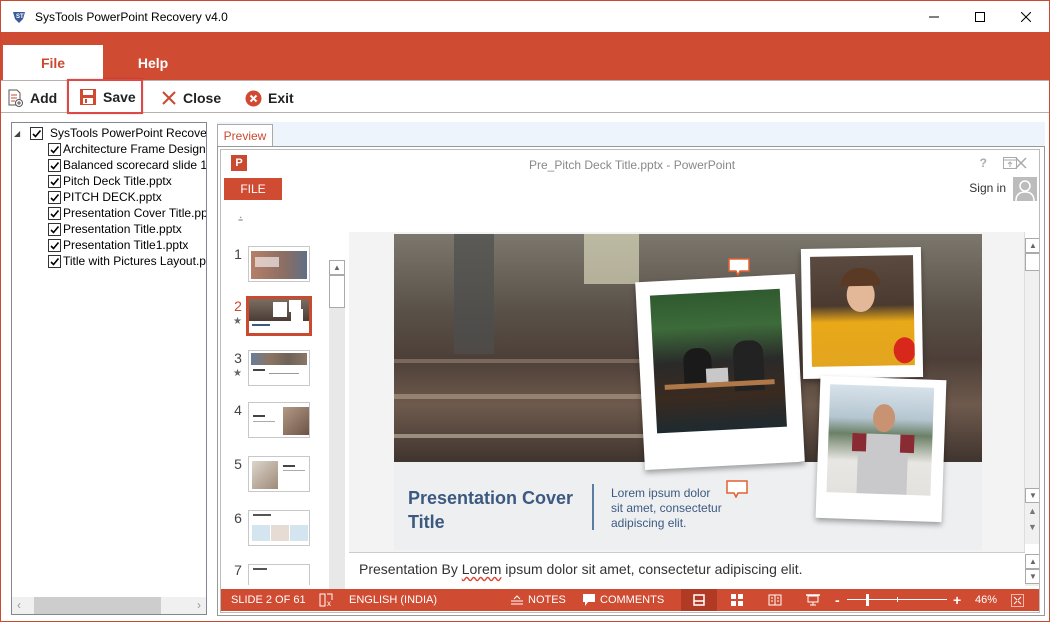  Describe the element at coordinates (118, 245) in the screenshot. I see `tree-item: Presentation Title1.pptx` at that location.